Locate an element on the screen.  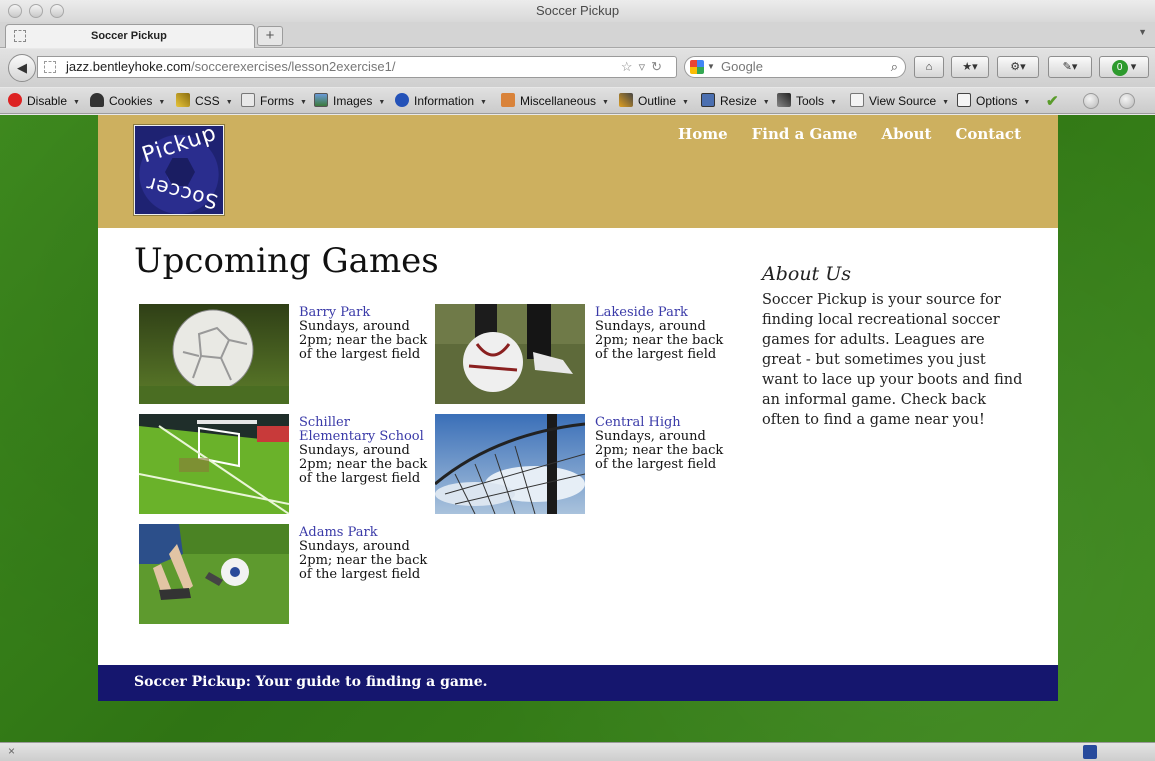
tools-addon-button: ✎▾ is located at coordinates (1070, 67).